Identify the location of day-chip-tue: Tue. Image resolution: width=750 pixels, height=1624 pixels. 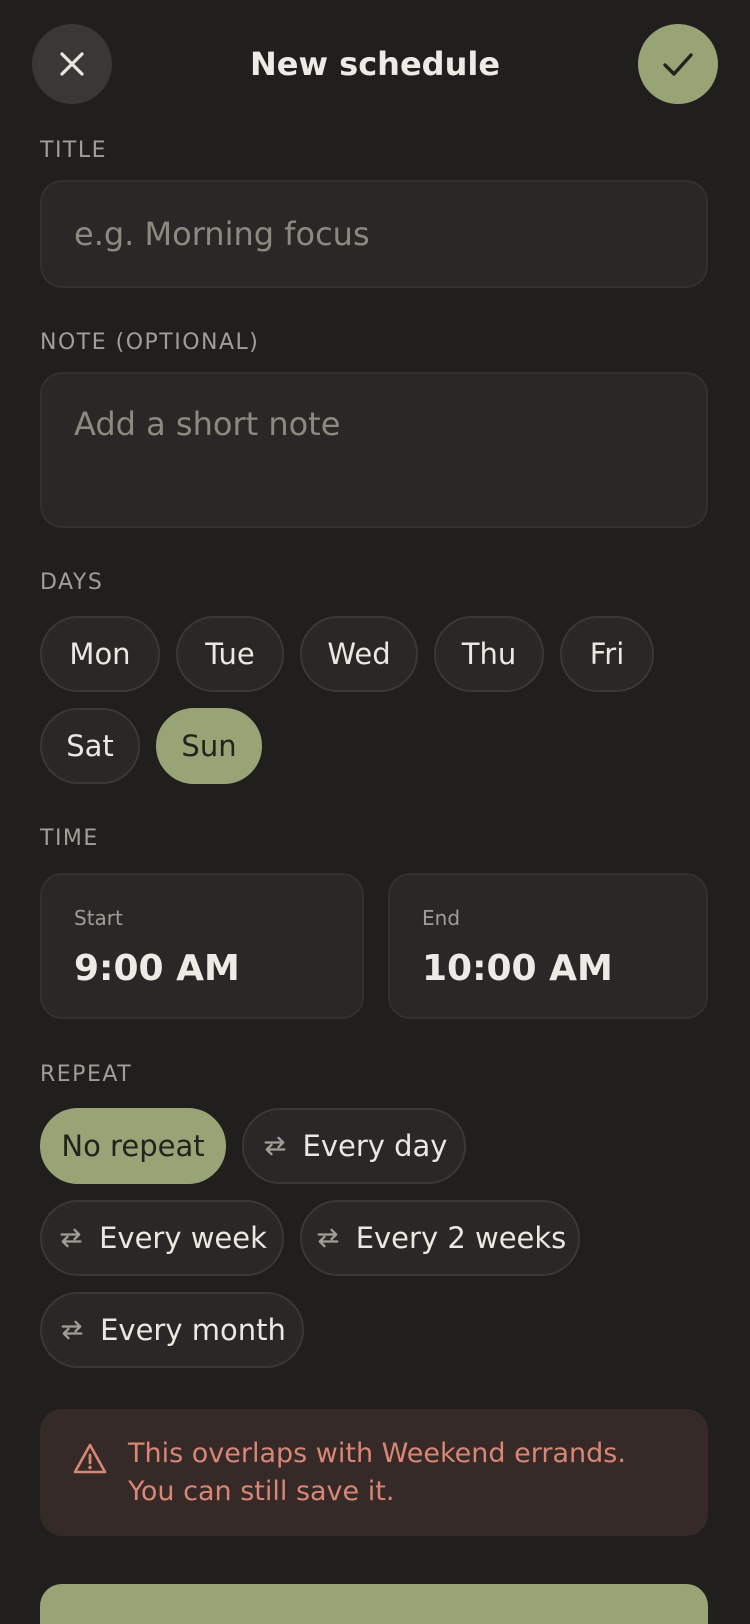
(230, 654).